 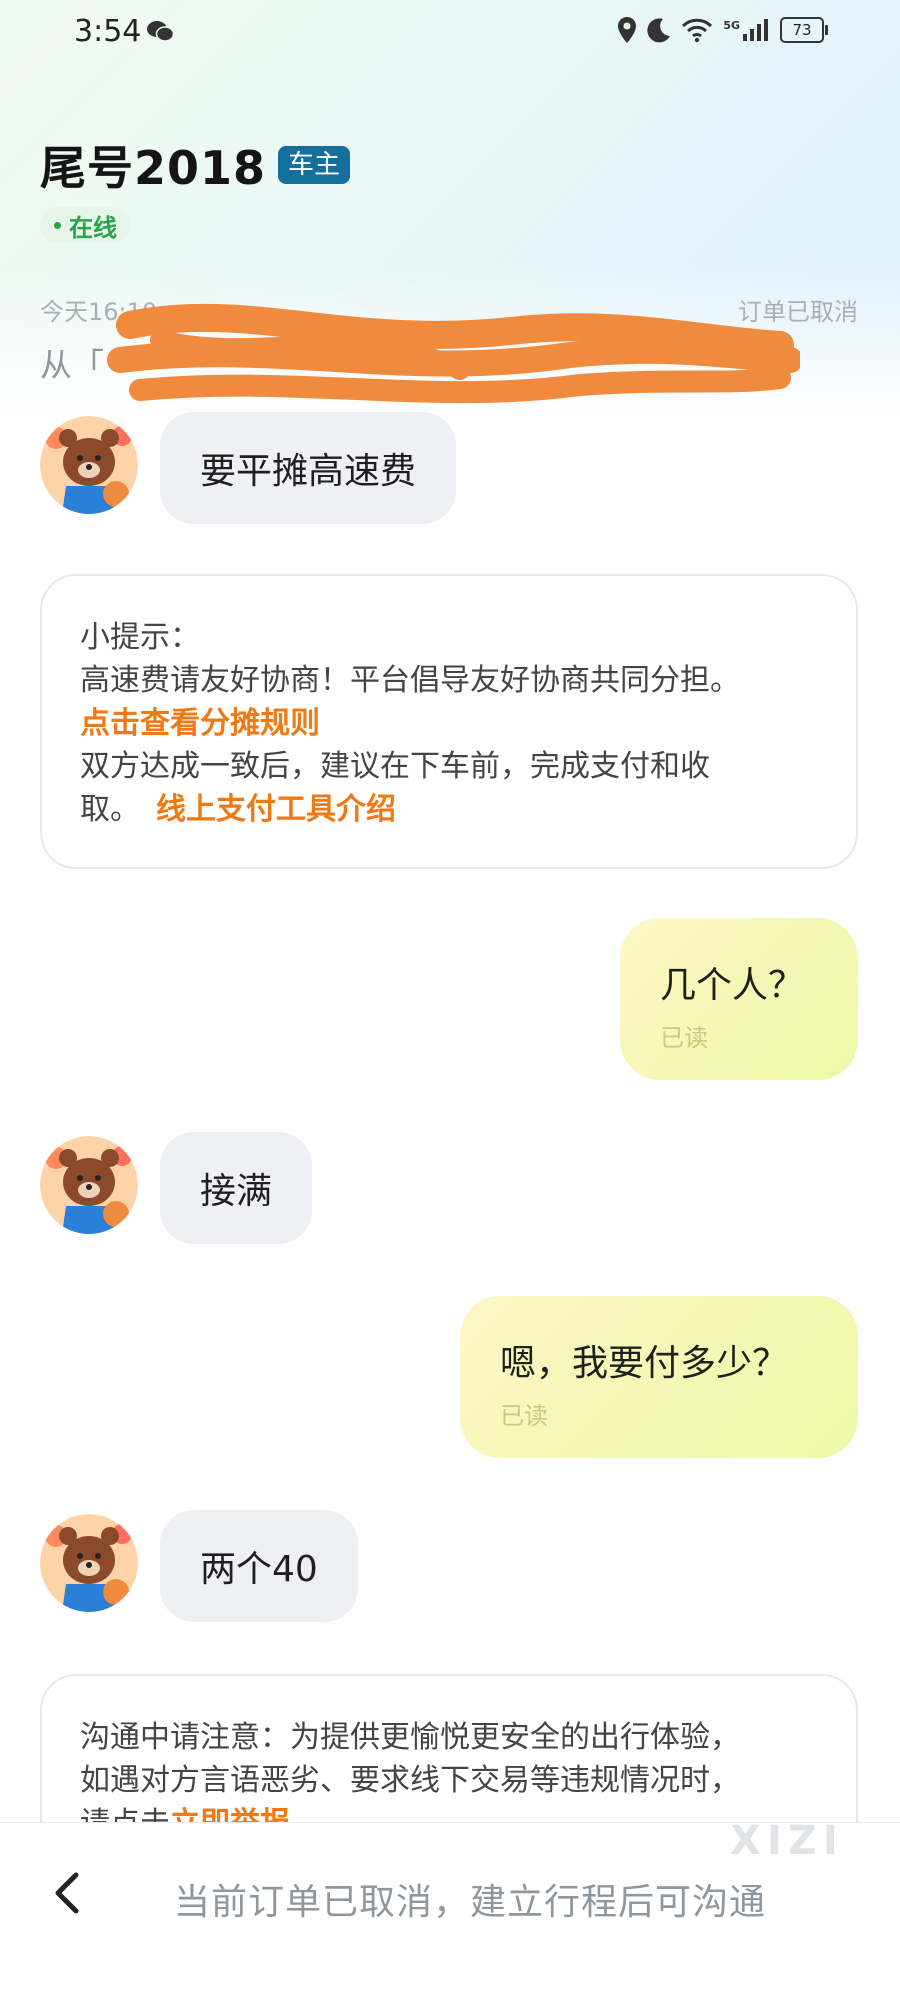 I want to click on signal-icon, so click(x=755, y=30).